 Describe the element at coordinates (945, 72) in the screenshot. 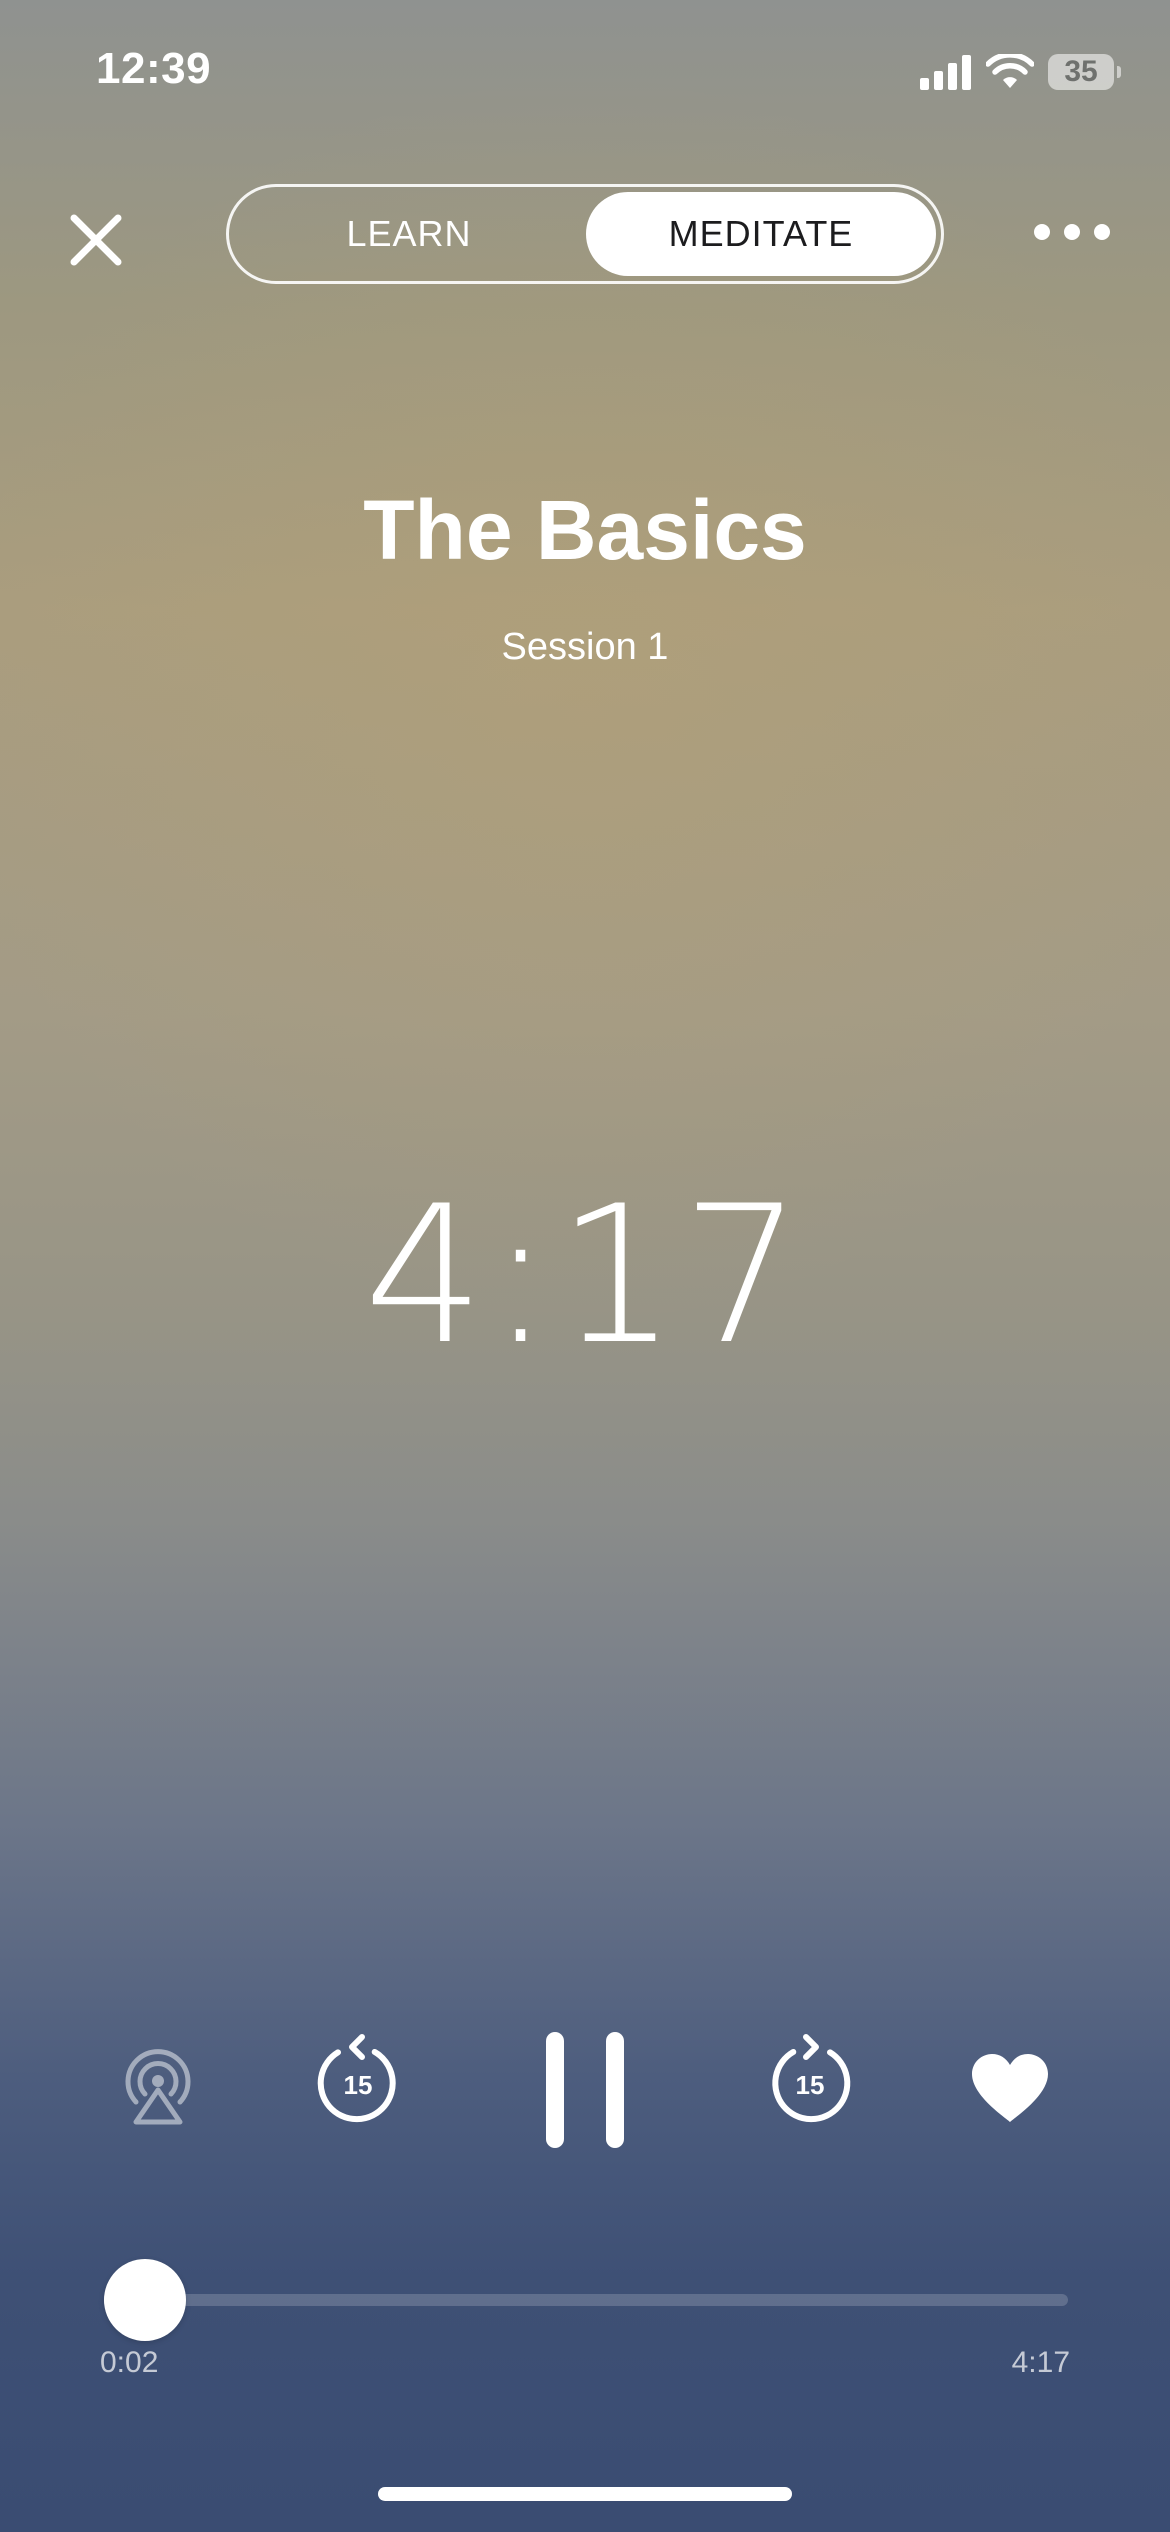

I see `signal-icon` at that location.